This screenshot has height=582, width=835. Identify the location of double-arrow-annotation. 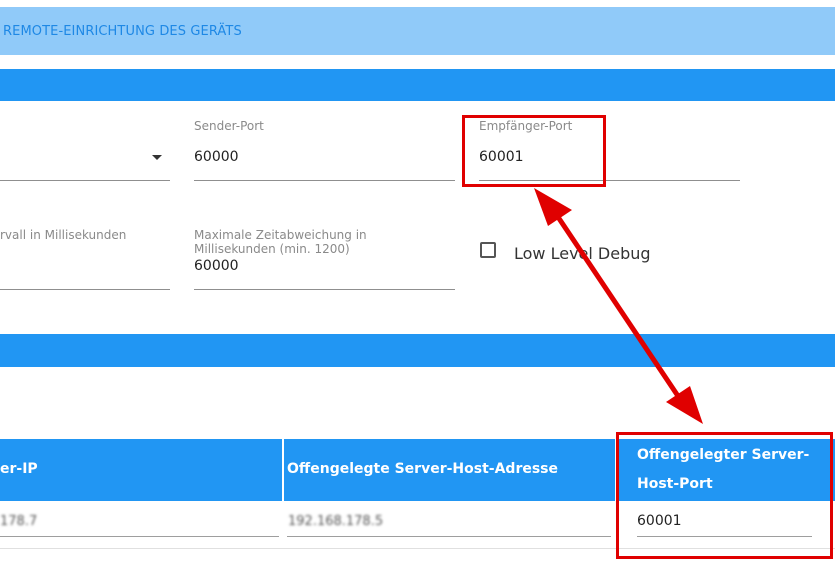
(618, 306).